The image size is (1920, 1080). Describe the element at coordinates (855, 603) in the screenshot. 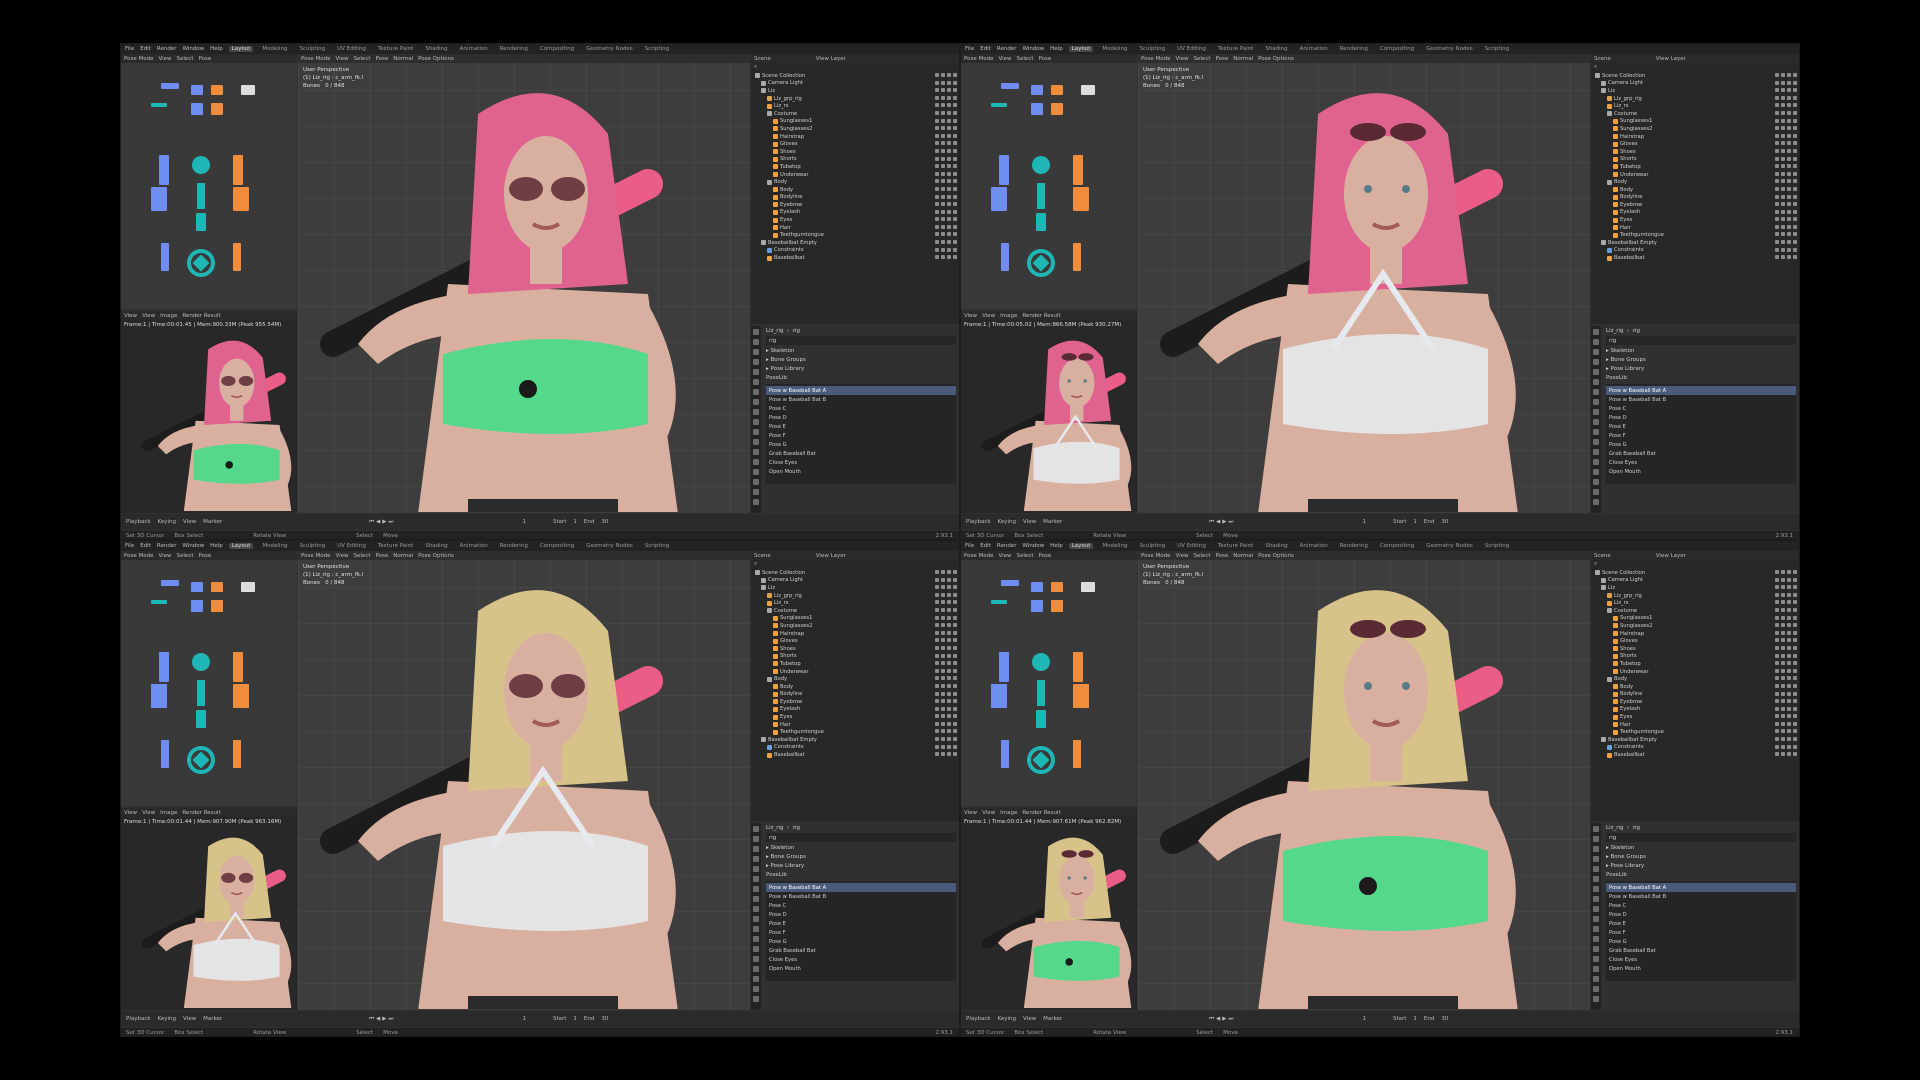

I see `outliner-item: Liz_rs` at that location.